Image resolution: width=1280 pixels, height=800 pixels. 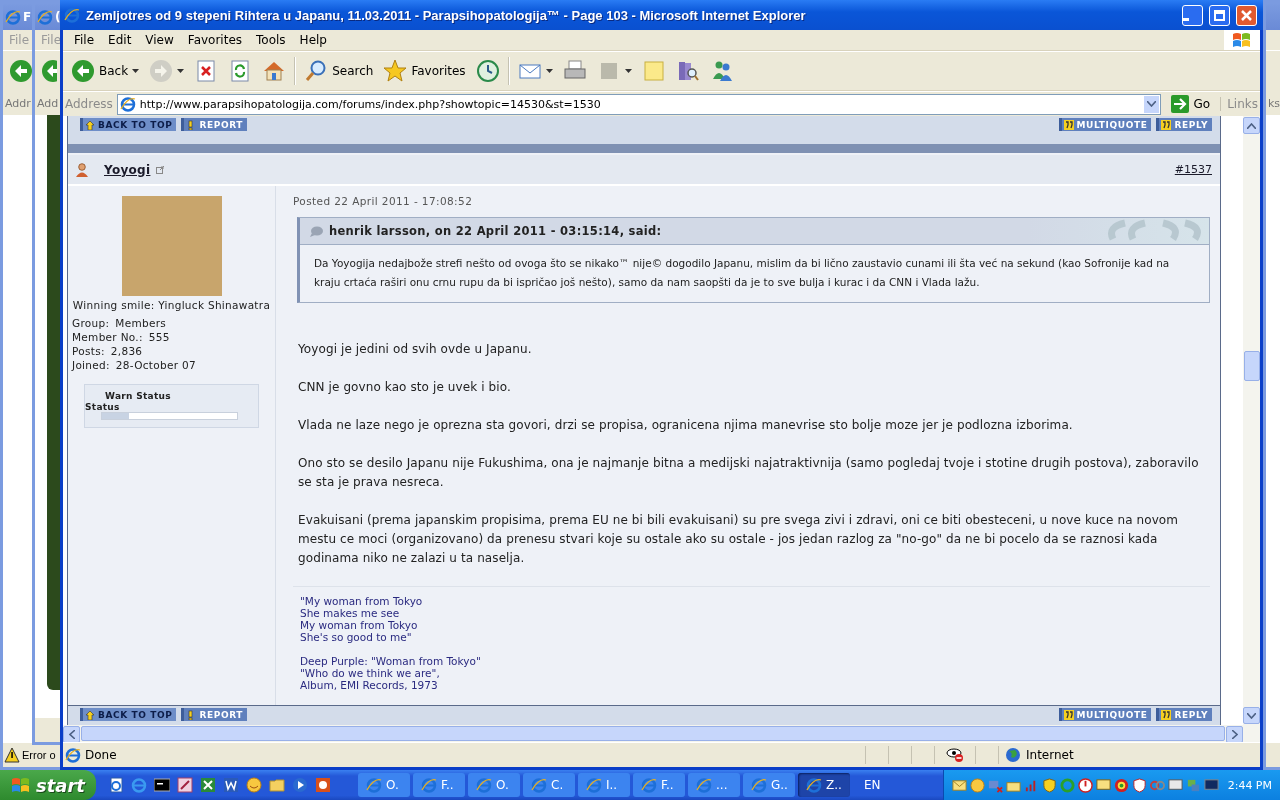 What do you see at coordinates (323, 785) in the screenshot?
I see `presentation-icon` at bounding box center [323, 785].